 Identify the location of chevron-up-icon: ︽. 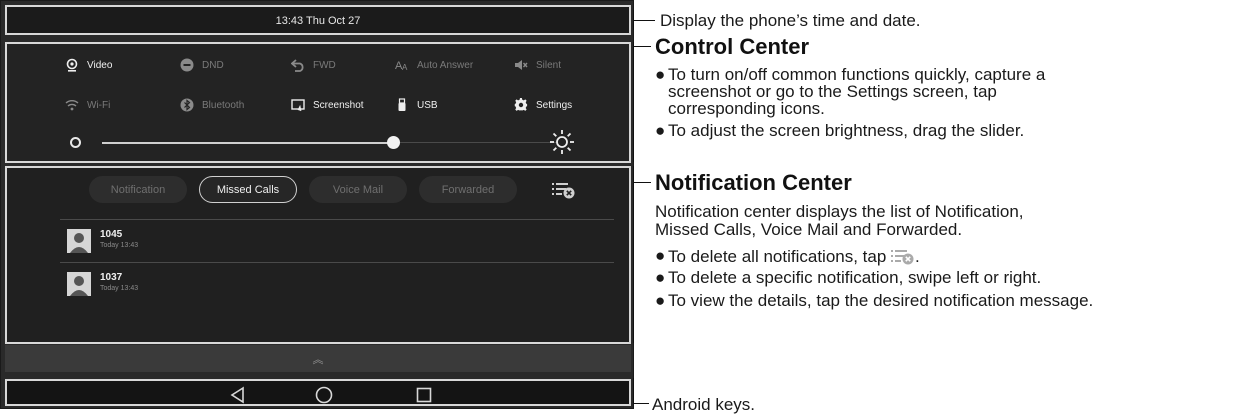
(318, 360).